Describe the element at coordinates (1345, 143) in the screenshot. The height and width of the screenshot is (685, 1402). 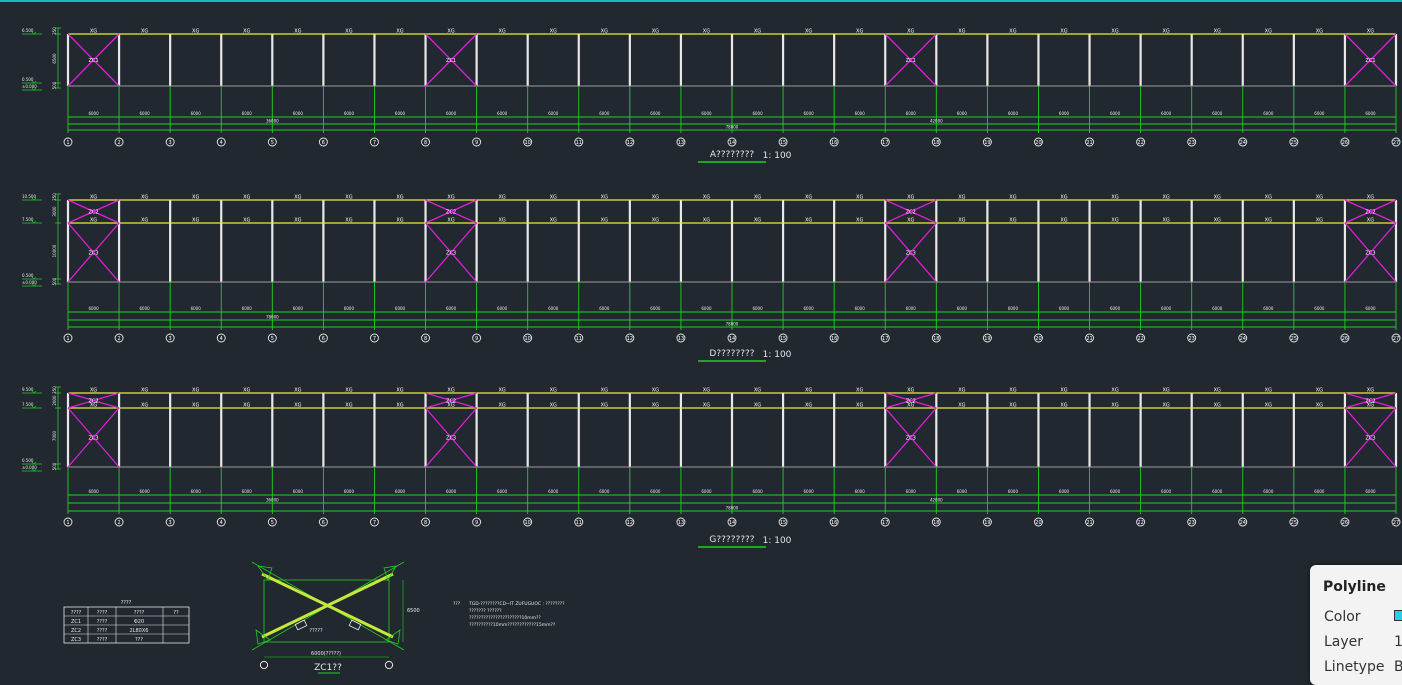
I see `axis-label: 26` at that location.